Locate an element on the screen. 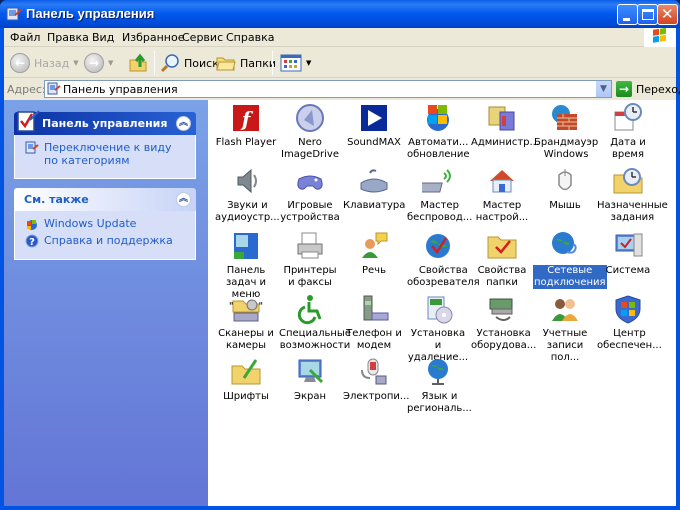  item-label: Дата и время is located at coordinates (628, 148).